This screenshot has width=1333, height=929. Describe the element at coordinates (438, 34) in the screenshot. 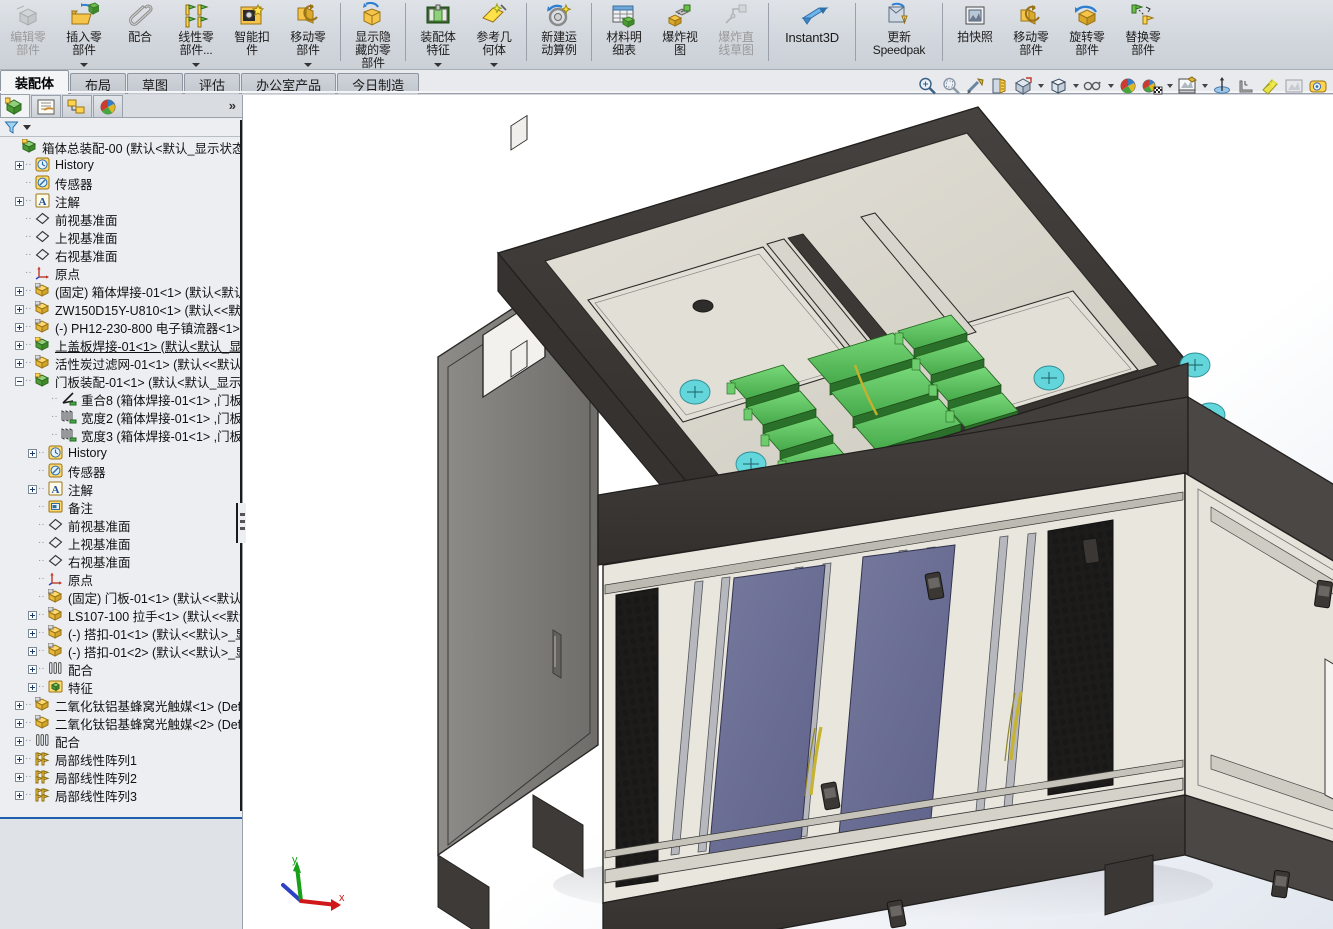

I see `ribbon-button-assembly-feature: 装配体 特征` at that location.